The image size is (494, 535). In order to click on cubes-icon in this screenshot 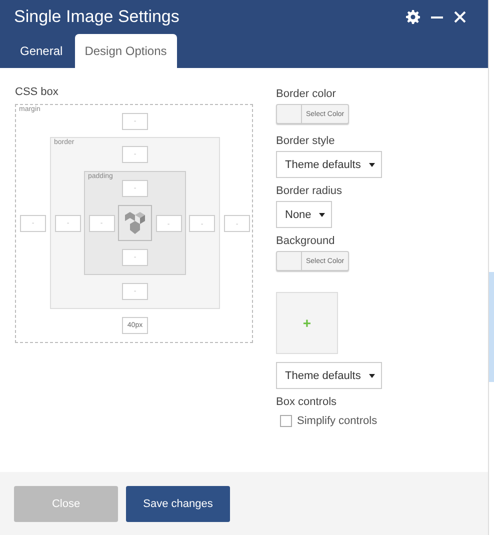, I will do `click(135, 223)`.